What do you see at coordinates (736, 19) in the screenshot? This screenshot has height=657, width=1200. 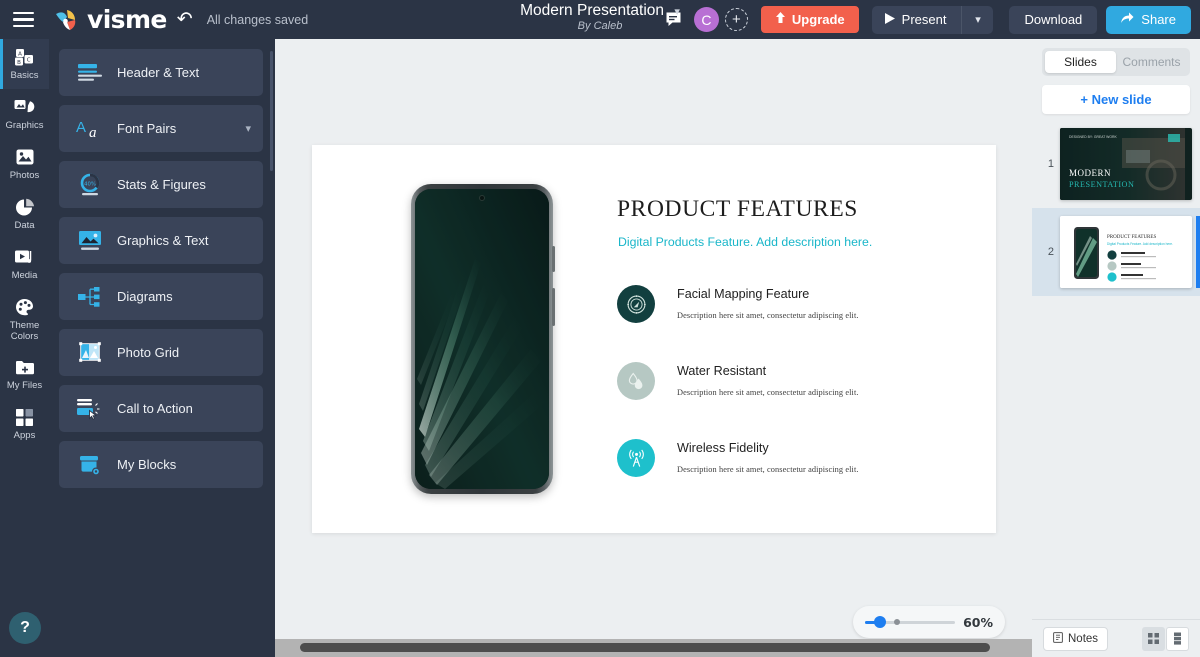 I see `add-user-icon: +` at bounding box center [736, 19].